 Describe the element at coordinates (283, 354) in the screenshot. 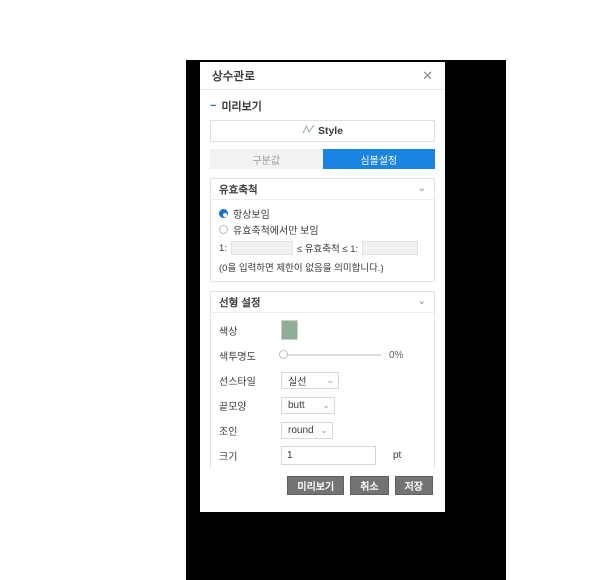

I see `opacity-slider-handle` at that location.